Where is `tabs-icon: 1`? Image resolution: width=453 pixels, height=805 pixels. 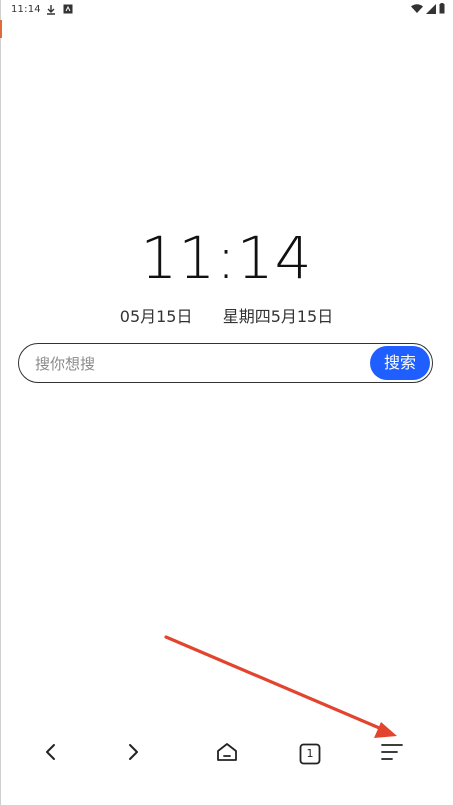
tabs-icon: 1 is located at coordinates (310, 754).